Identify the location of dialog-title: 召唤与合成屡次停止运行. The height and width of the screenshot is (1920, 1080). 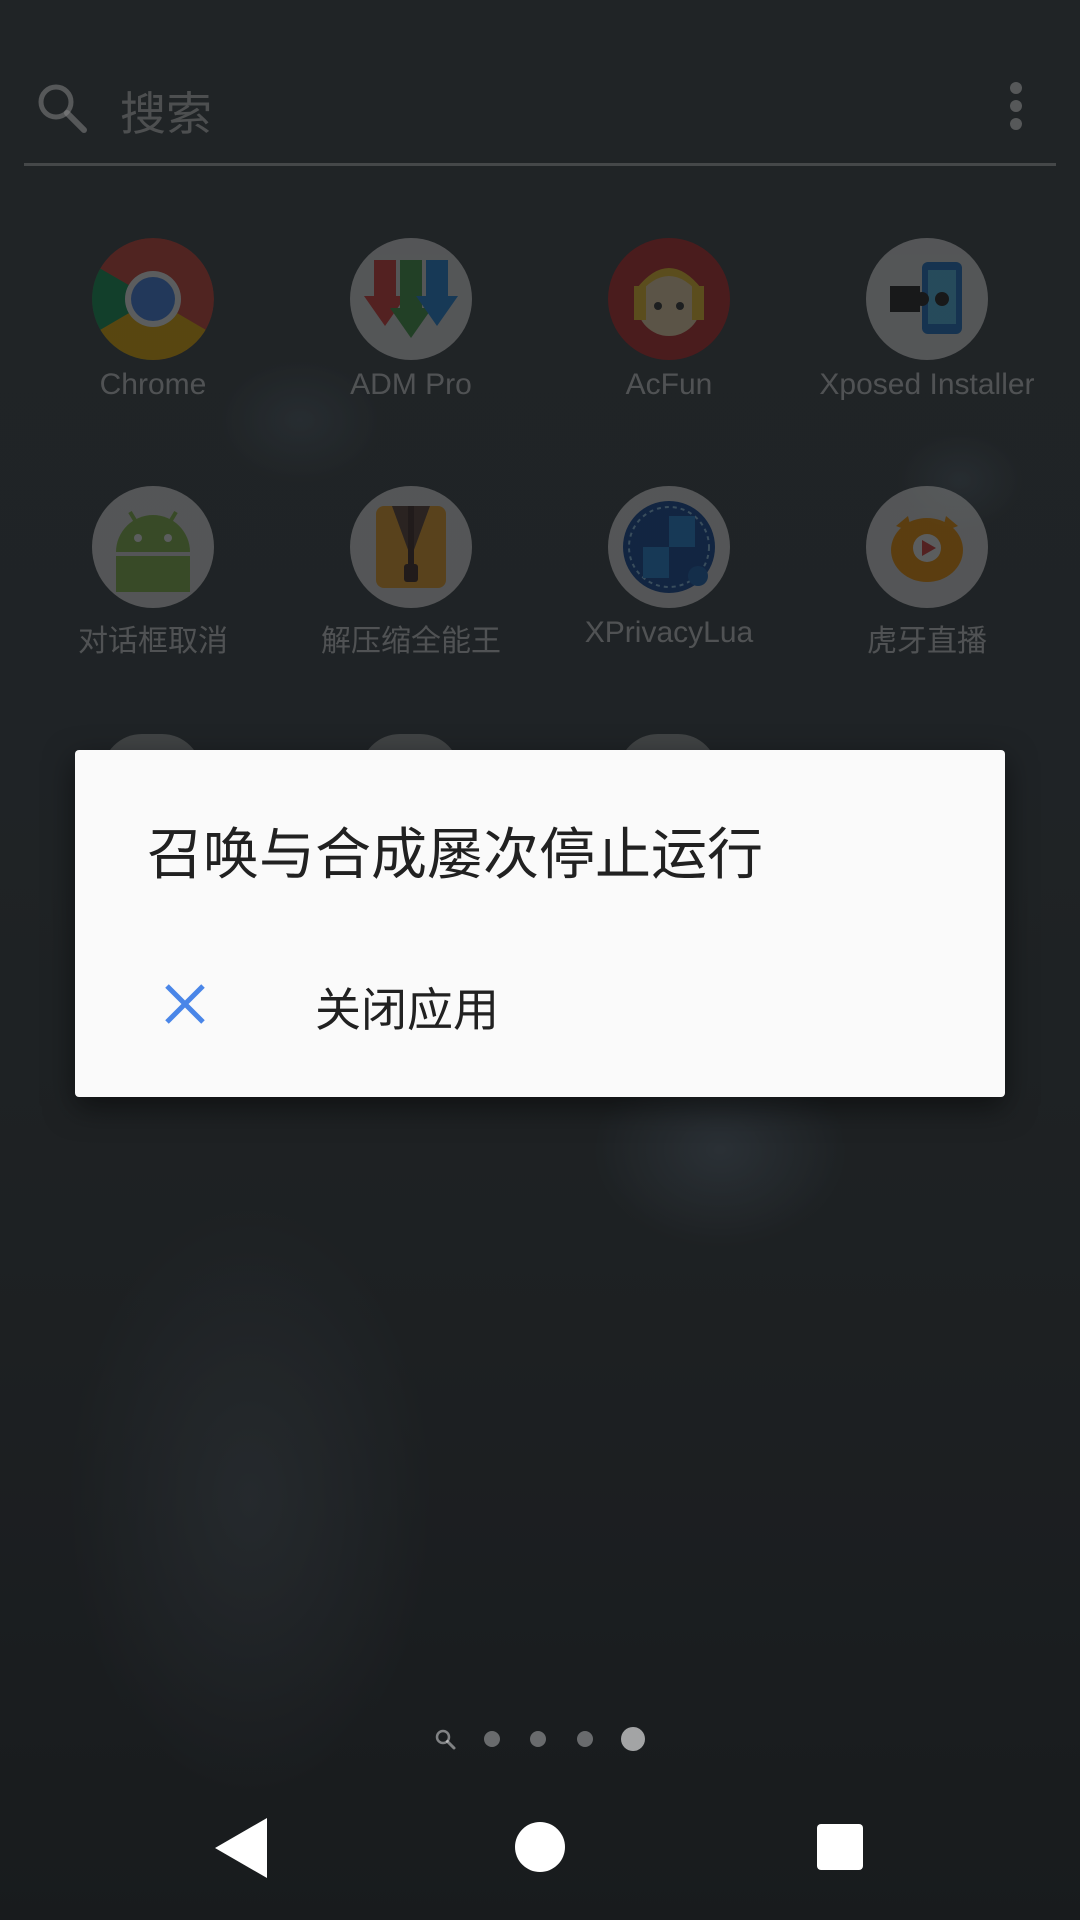
(455, 855).